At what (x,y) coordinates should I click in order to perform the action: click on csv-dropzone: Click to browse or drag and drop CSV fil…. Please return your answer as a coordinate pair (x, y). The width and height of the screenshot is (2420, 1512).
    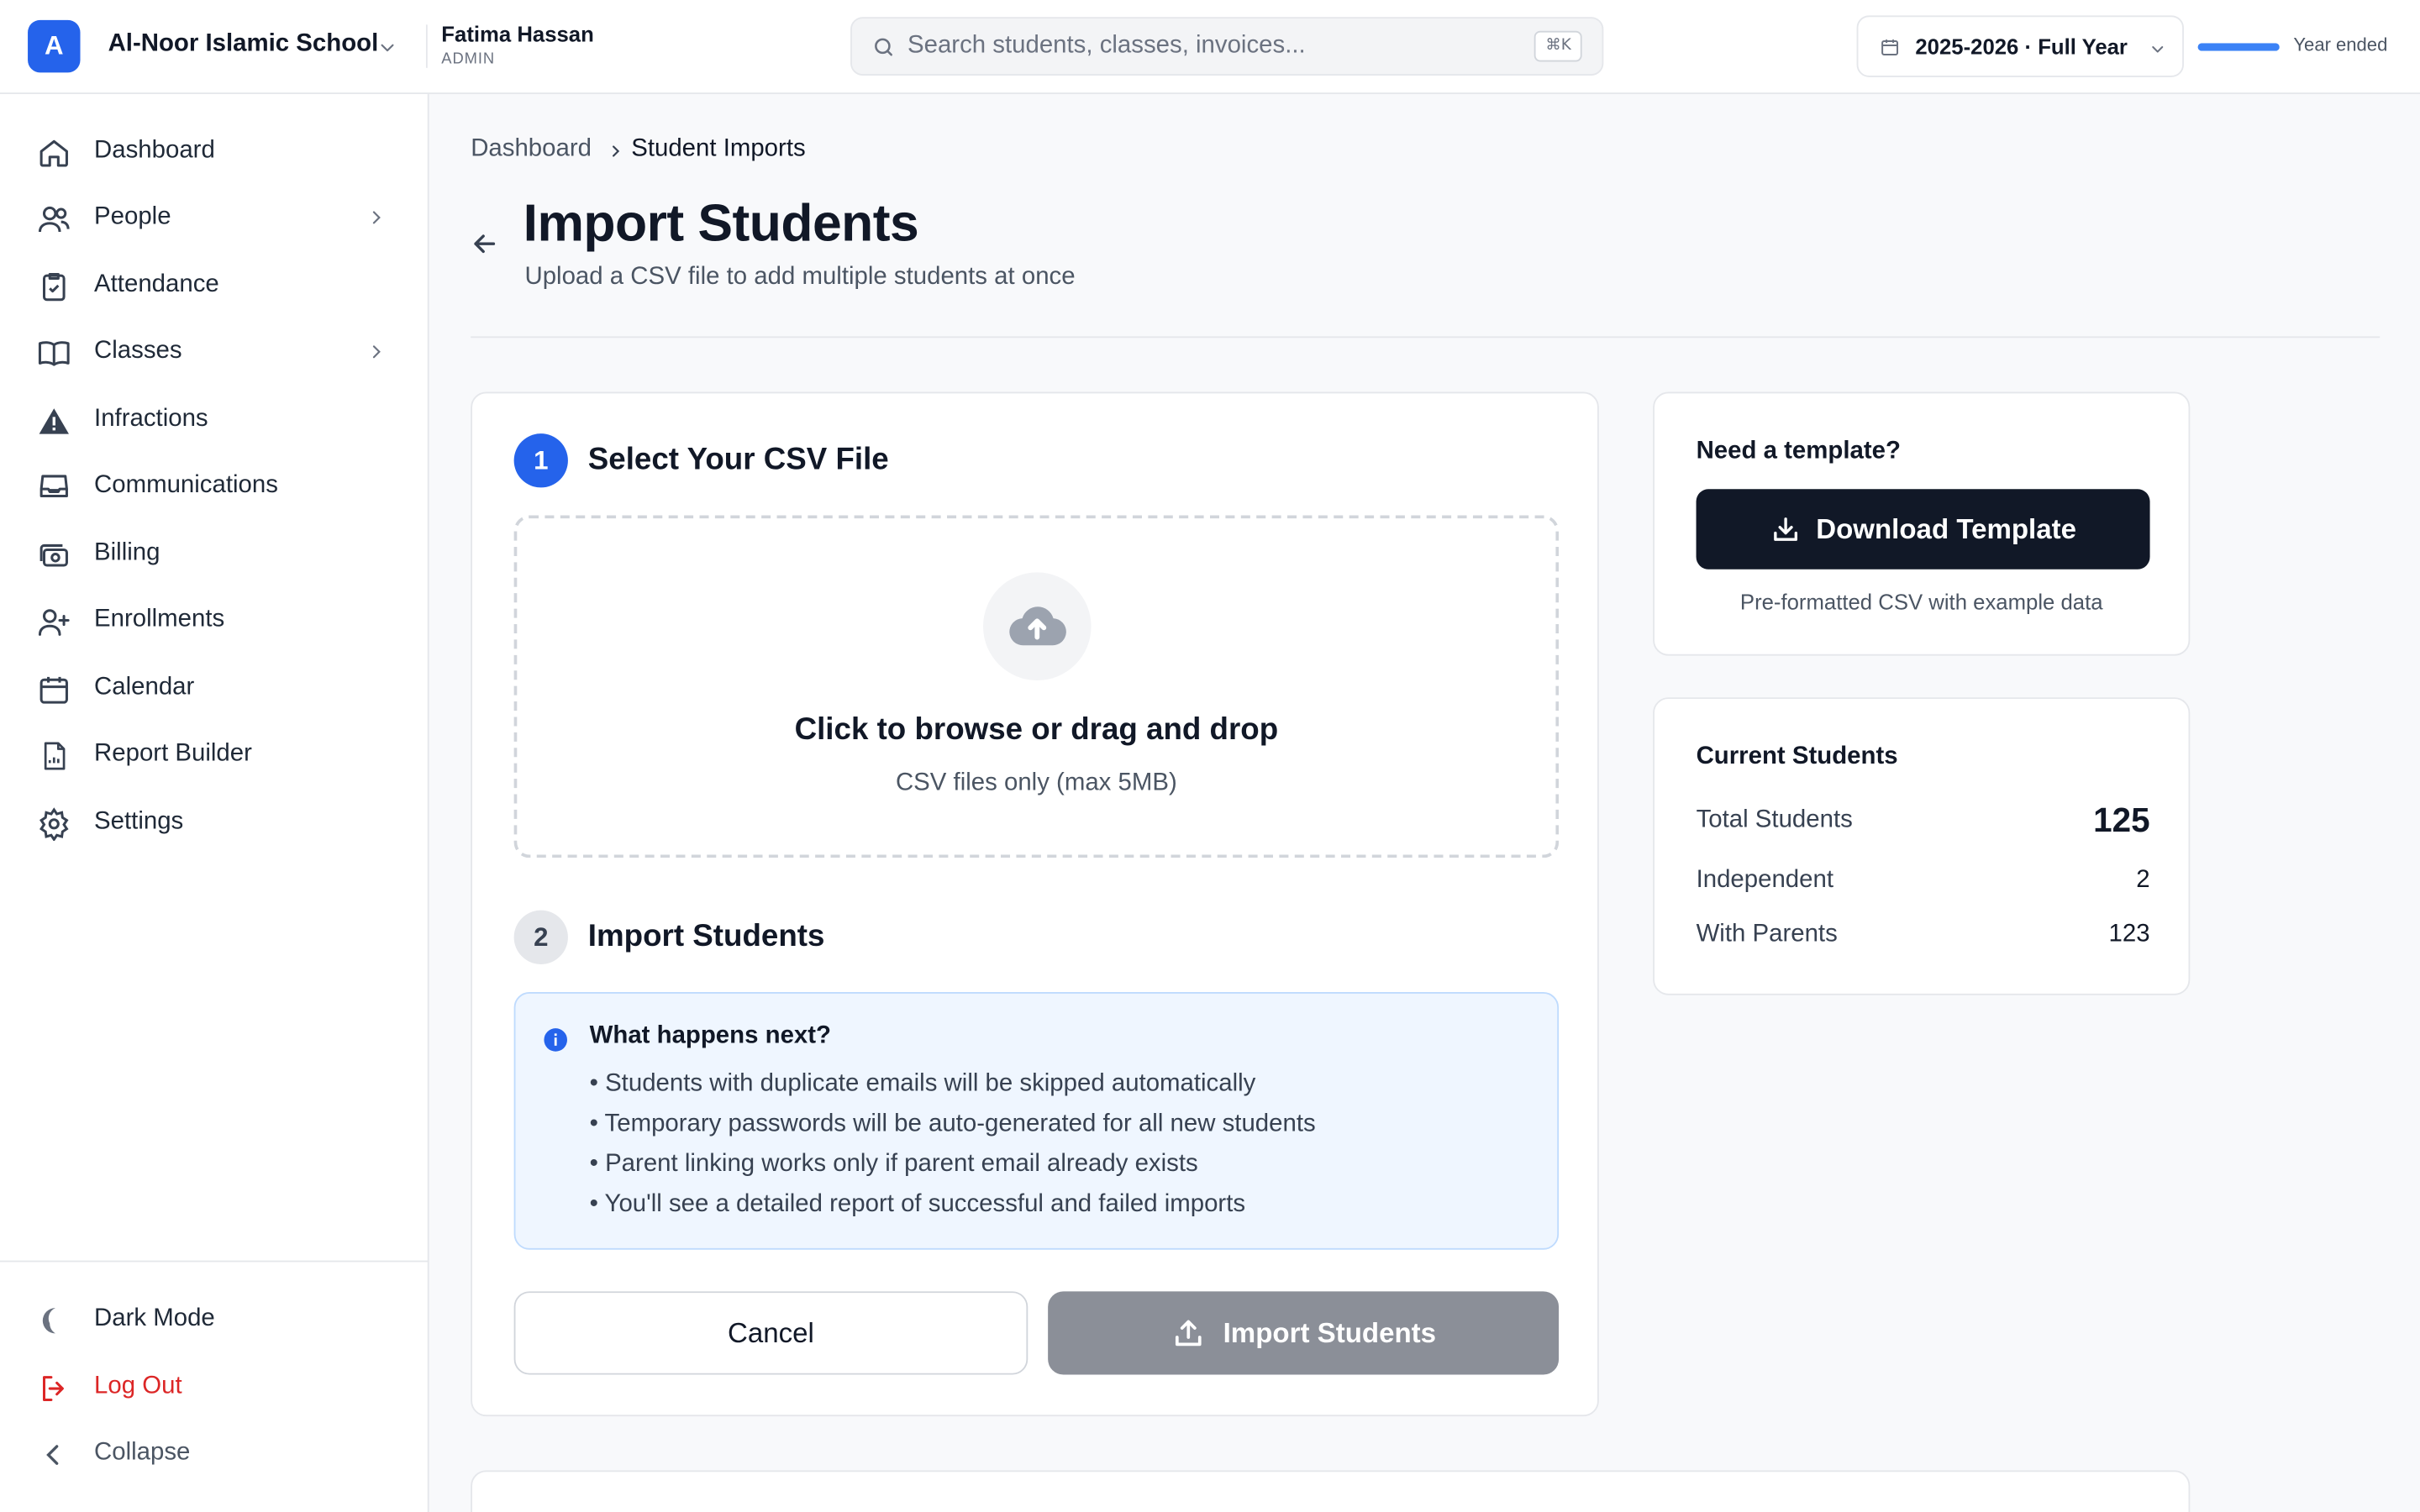
    Looking at the image, I should click on (1036, 686).